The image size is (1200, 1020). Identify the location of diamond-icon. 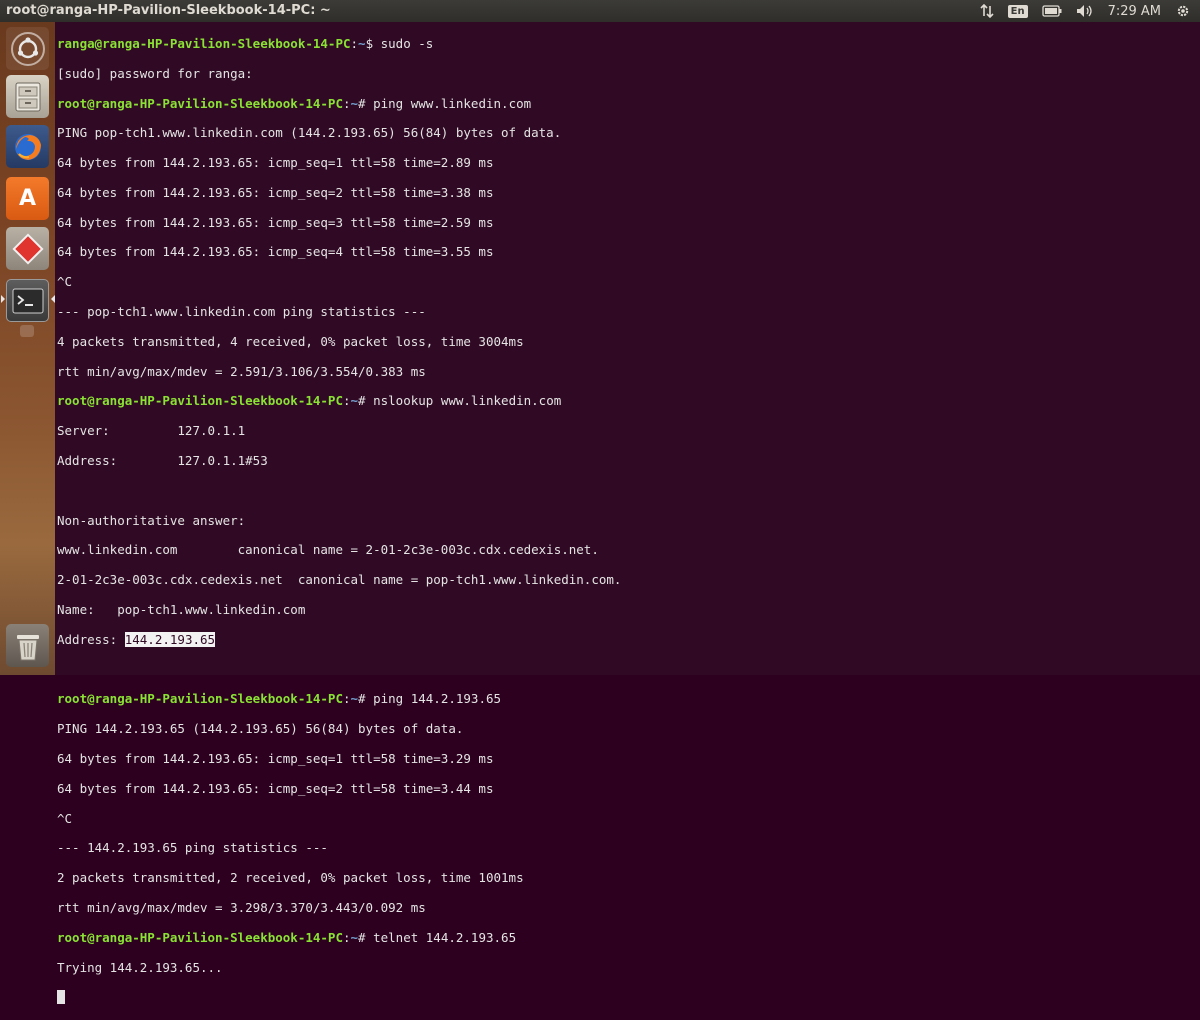
(27, 248).